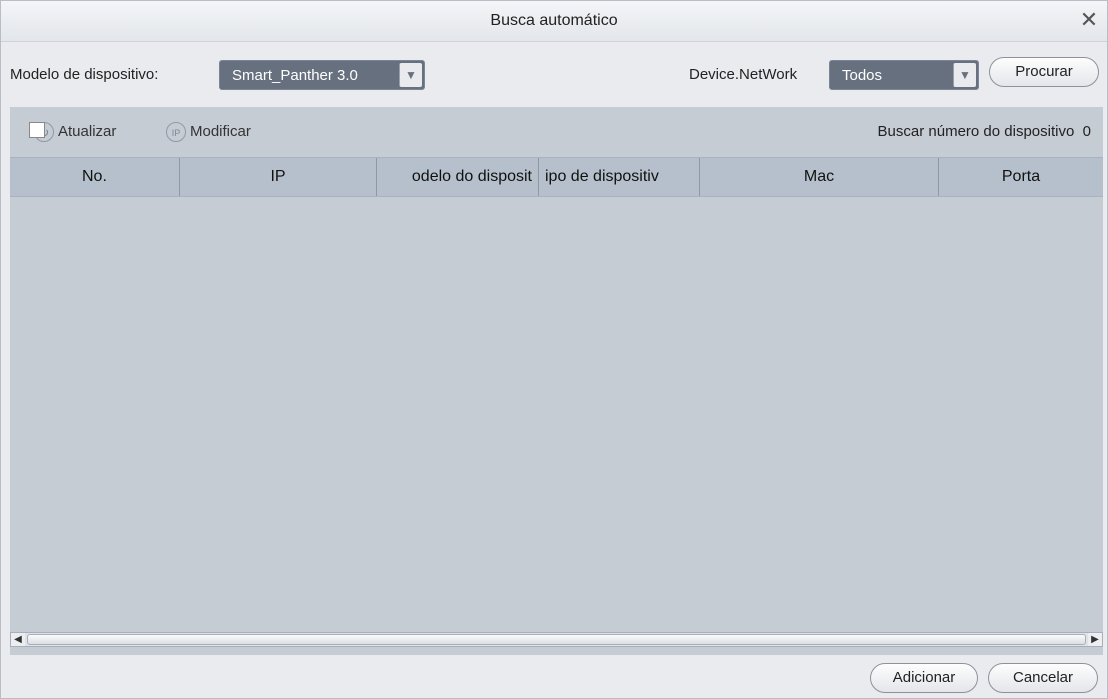 Image resolution: width=1108 pixels, height=699 pixels. Describe the element at coordinates (95, 177) in the screenshot. I see `column-header-no: No.` at that location.